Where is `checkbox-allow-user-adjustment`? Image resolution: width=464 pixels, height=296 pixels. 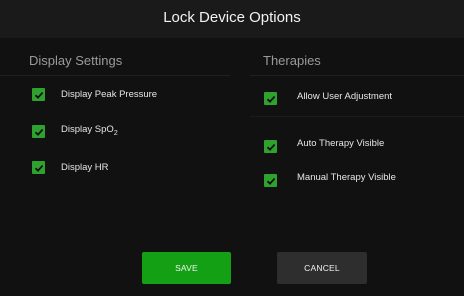 checkbox-allow-user-adjustment is located at coordinates (270, 98).